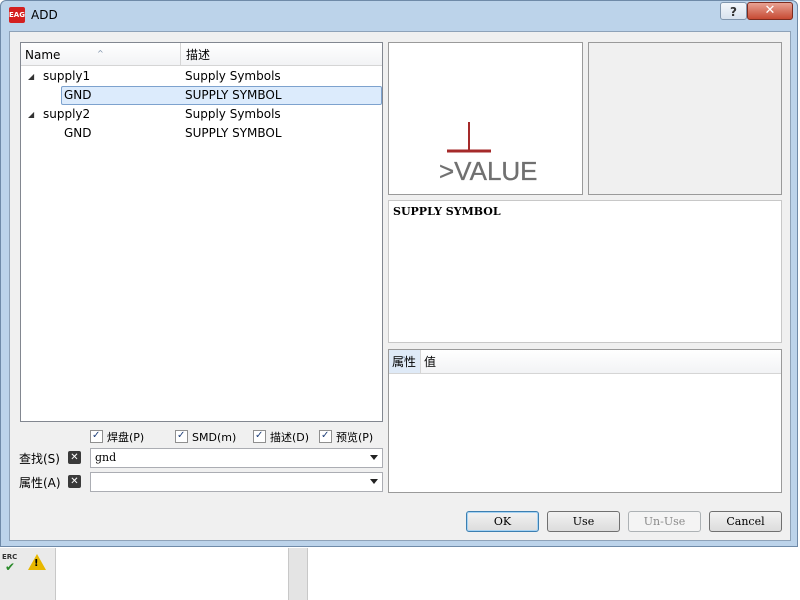 This screenshot has width=800, height=600. Describe the element at coordinates (240, 437) in the screenshot. I see `filter-options: 焊盘(P) SMD(m) 描述(D) 预览(P)` at that location.